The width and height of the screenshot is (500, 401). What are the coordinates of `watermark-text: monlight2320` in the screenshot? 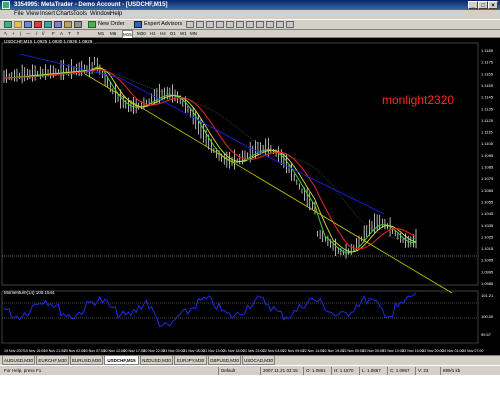 It's located at (418, 100).